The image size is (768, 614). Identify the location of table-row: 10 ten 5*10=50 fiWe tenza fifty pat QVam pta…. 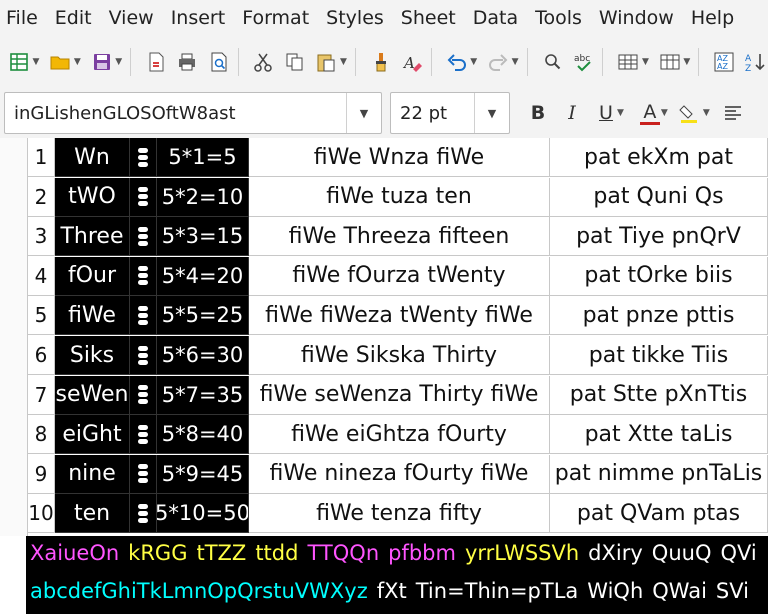
(384, 514).